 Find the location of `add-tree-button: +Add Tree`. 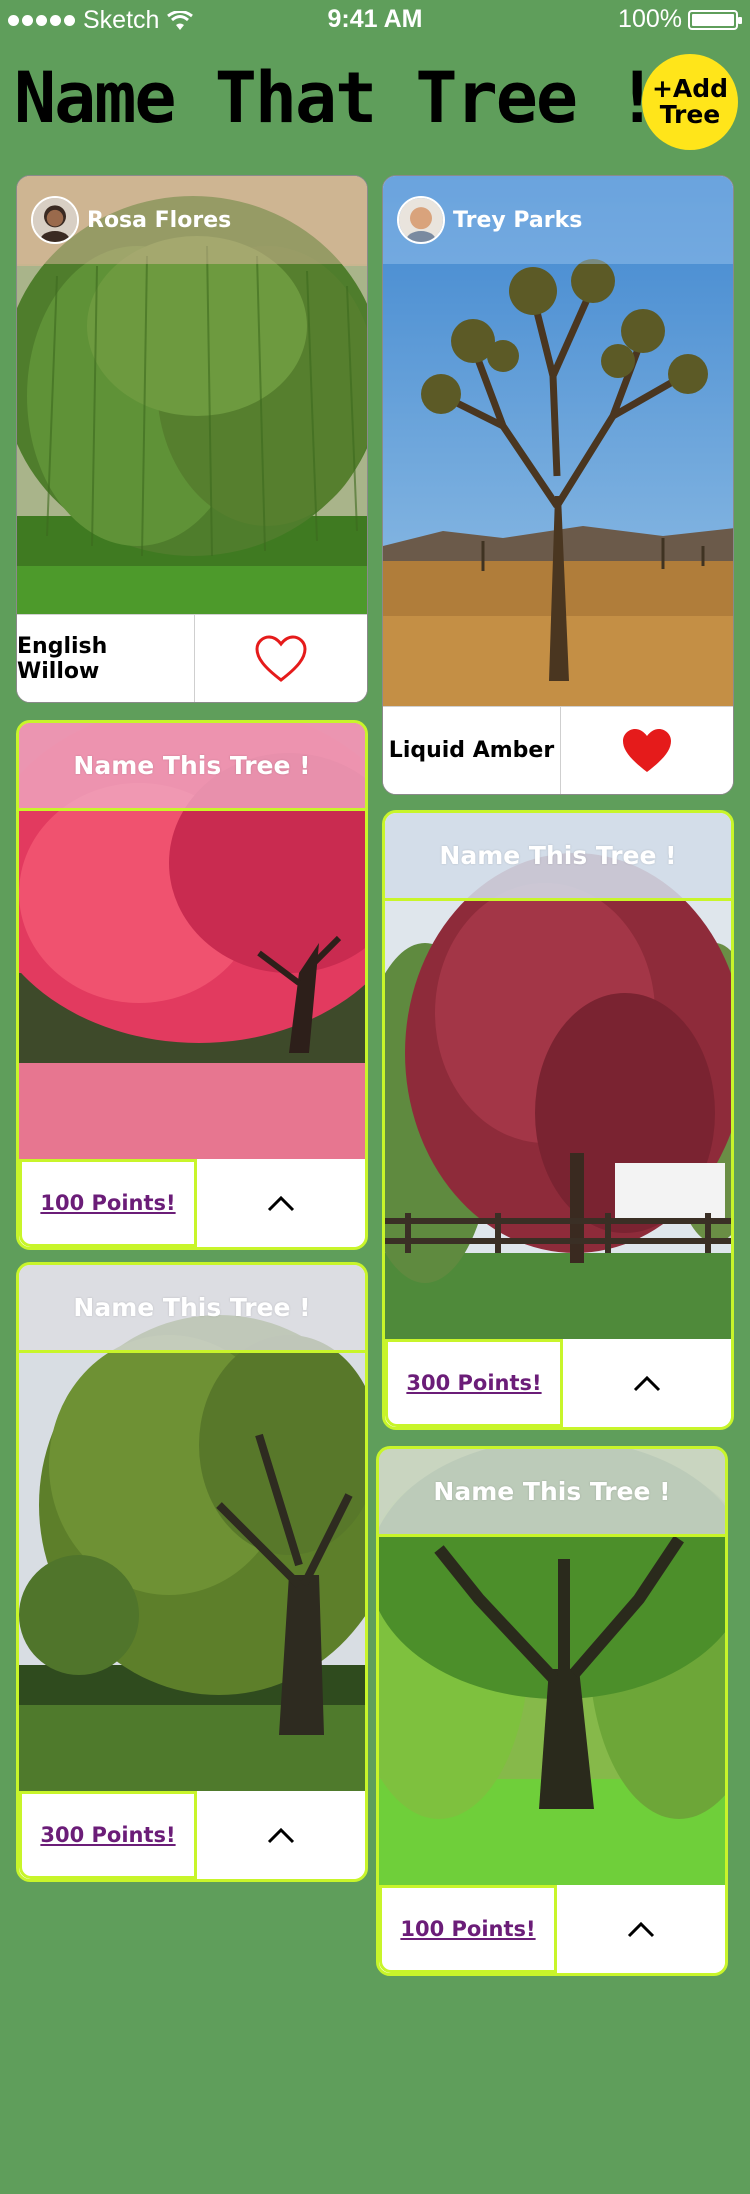

add-tree-button: +Add Tree is located at coordinates (690, 102).